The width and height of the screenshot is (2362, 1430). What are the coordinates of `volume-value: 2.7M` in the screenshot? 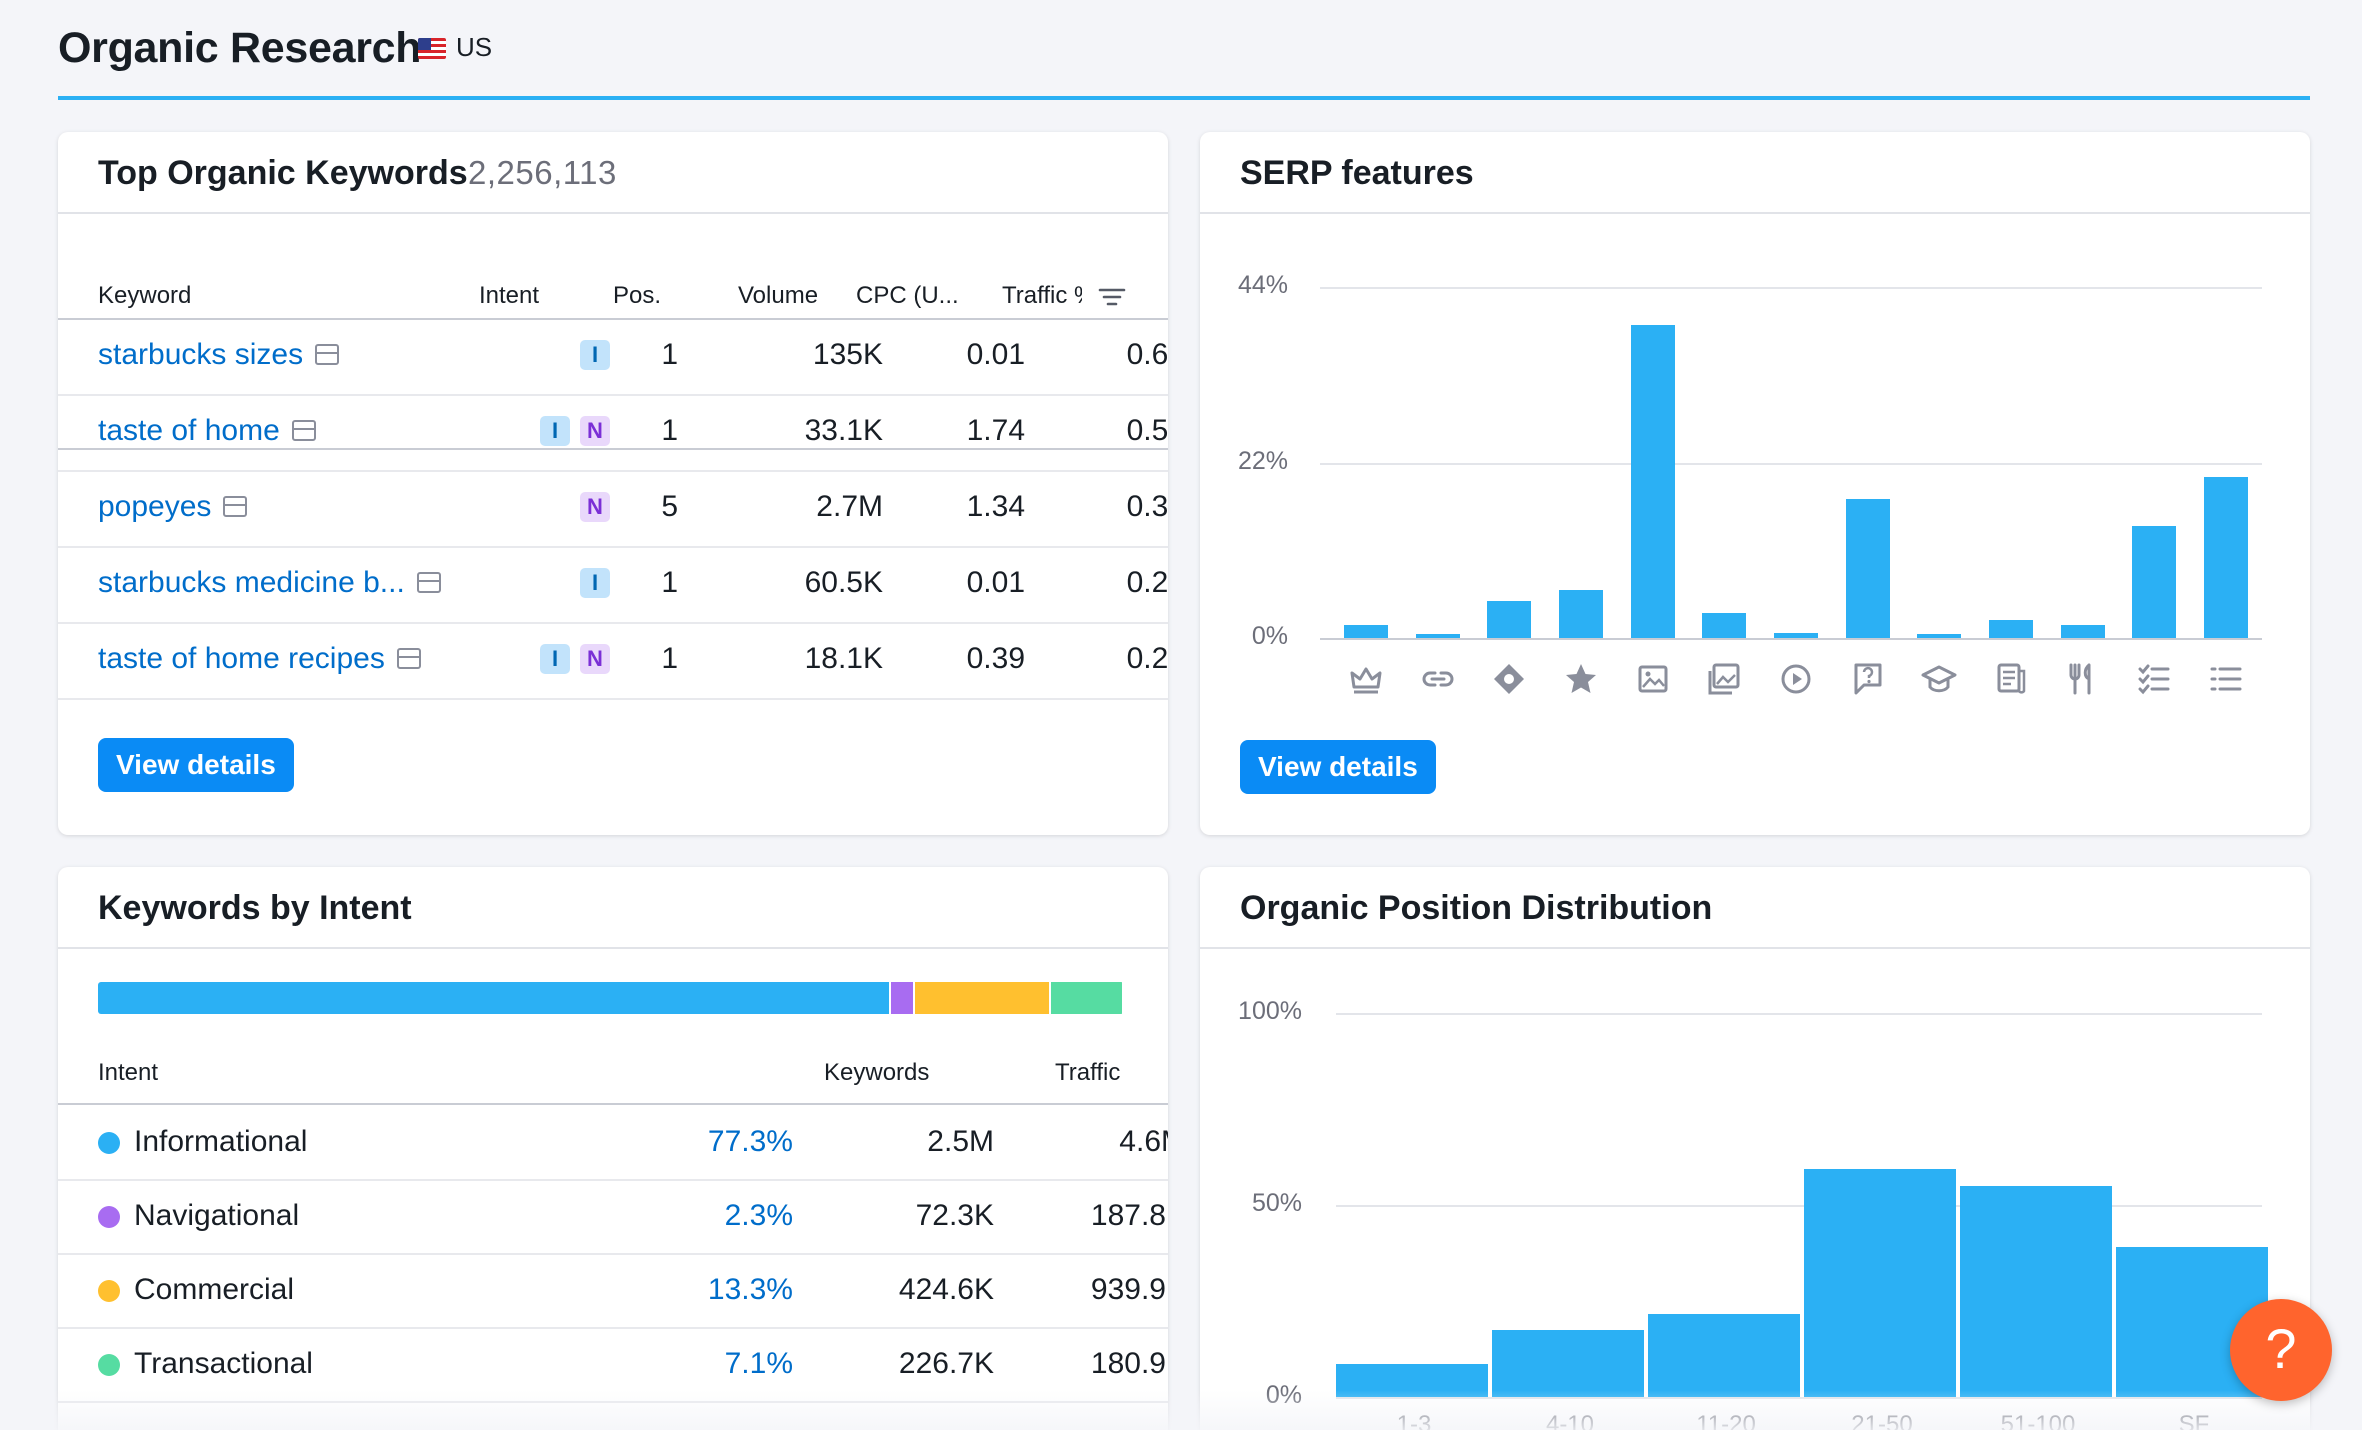 It's located at (849, 506).